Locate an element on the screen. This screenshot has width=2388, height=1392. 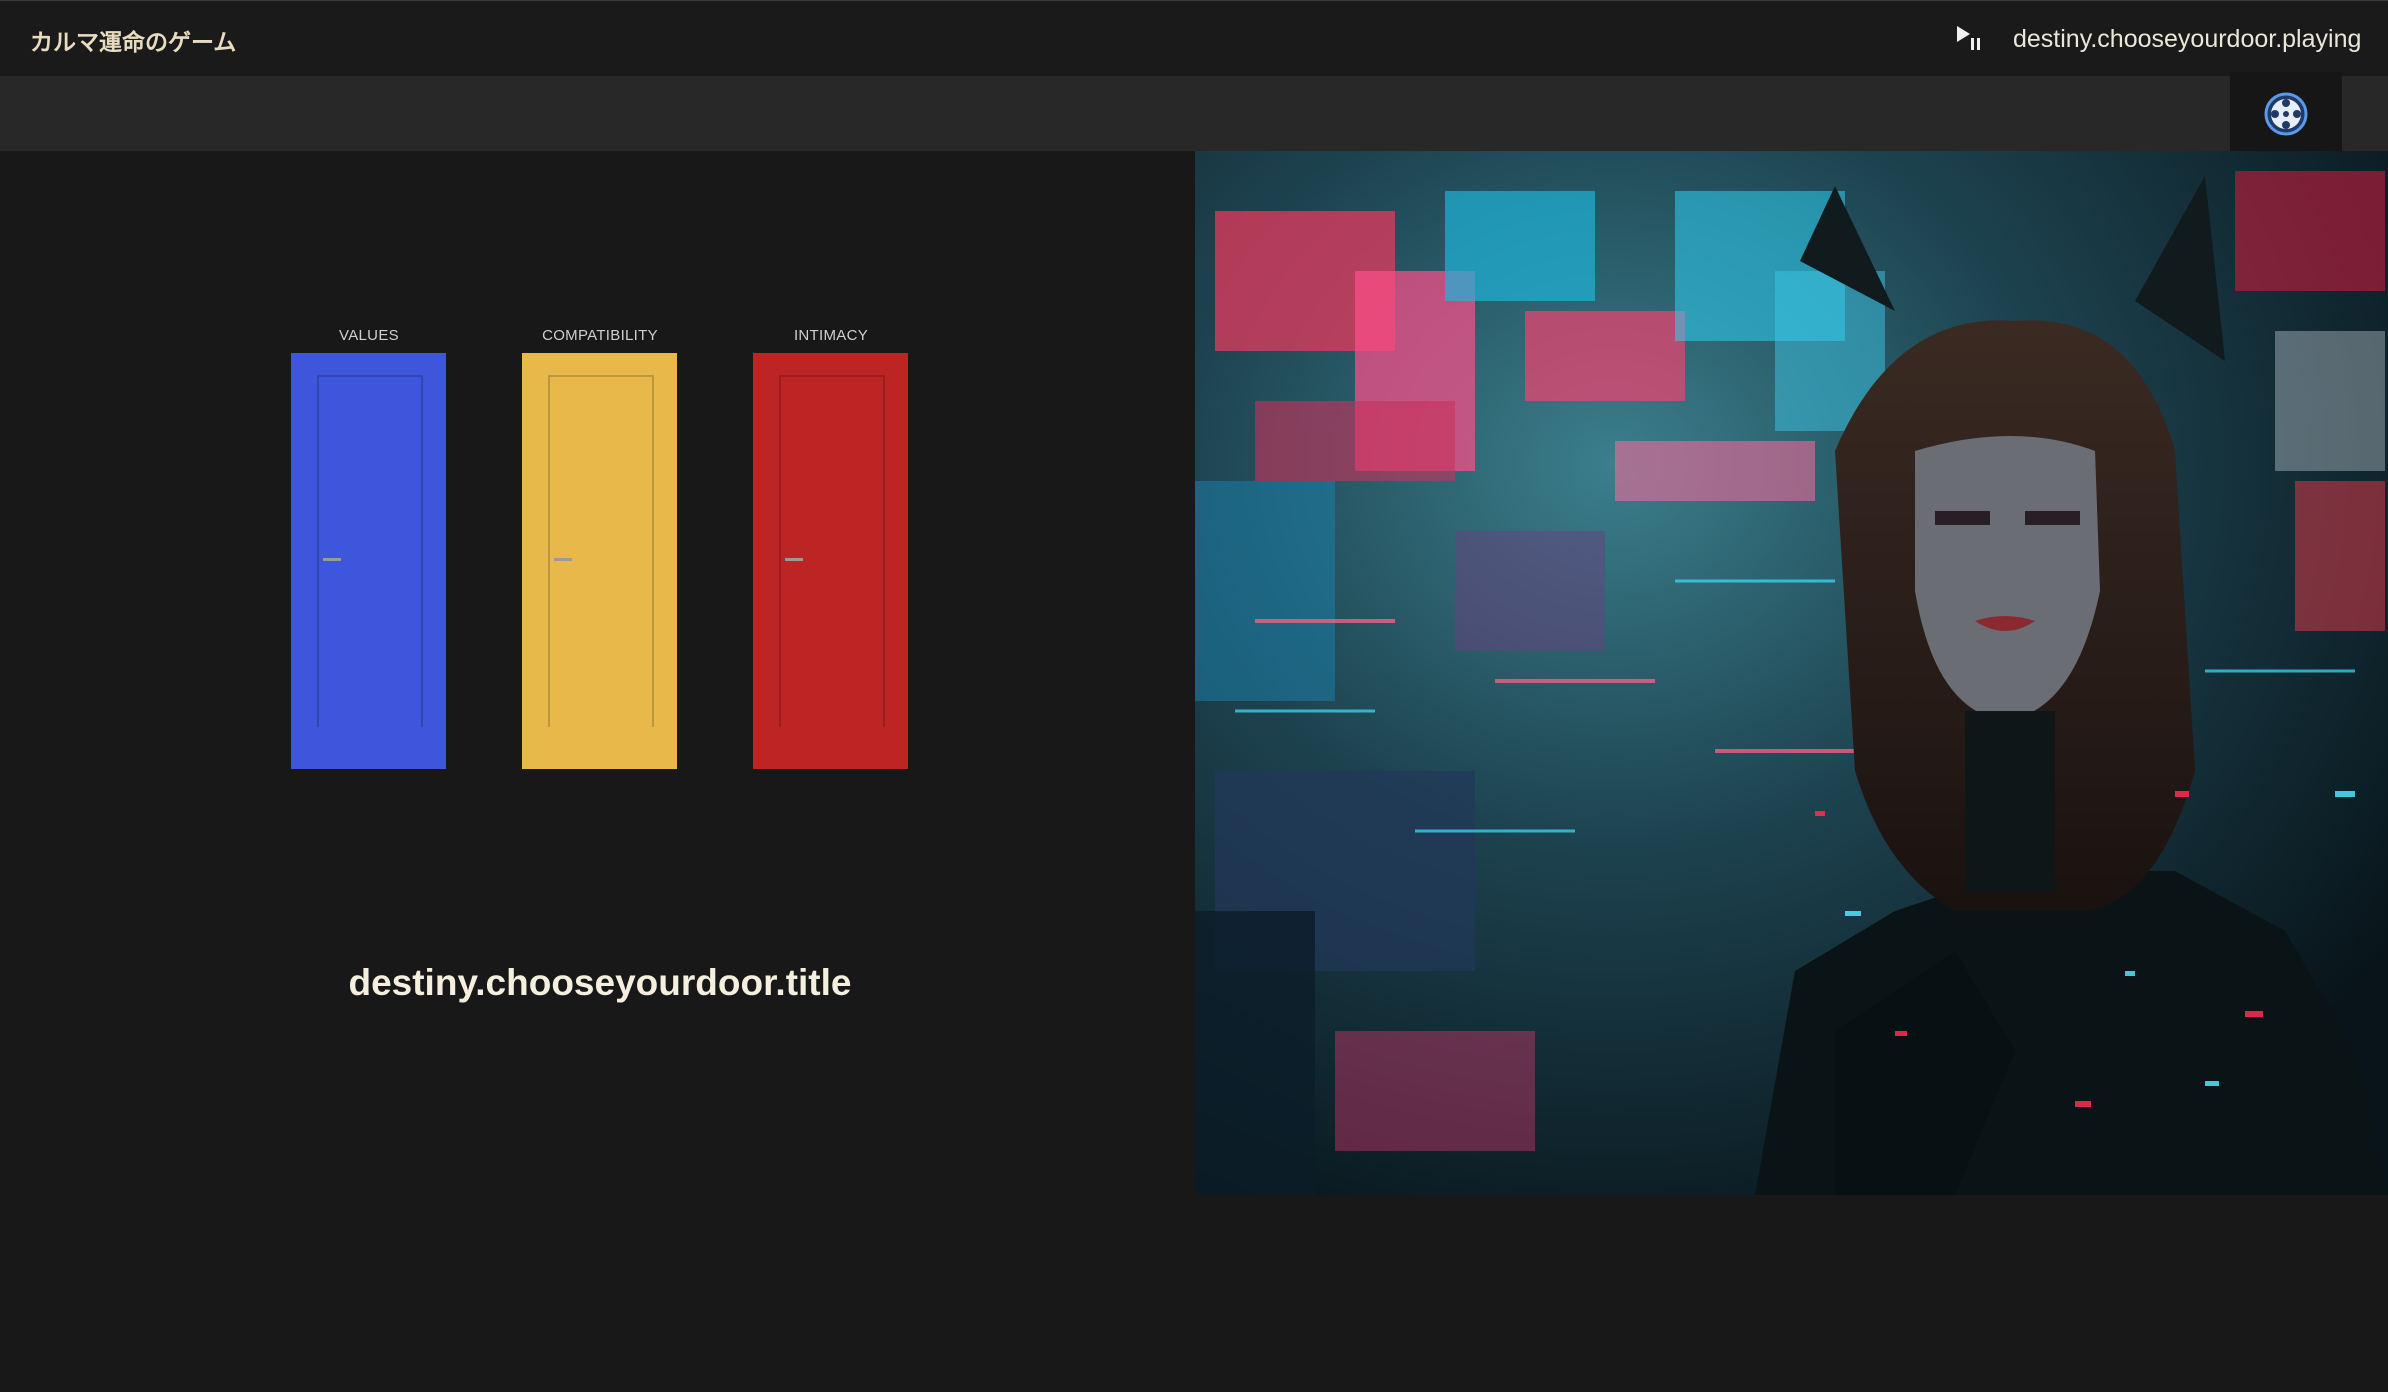
bottom-area is located at coordinates (1194, 1293).